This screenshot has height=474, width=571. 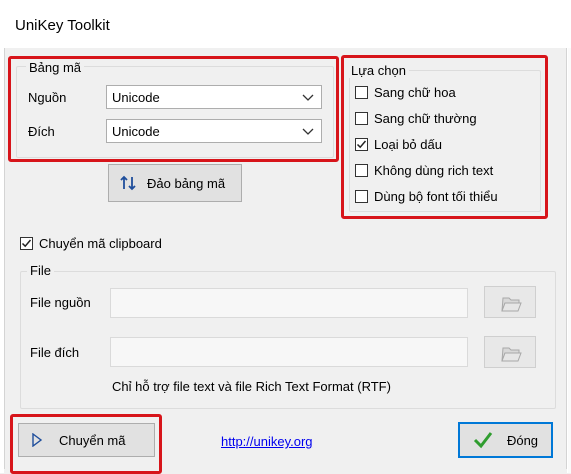 I want to click on option-label: Không dùng rich text, so click(x=434, y=170).